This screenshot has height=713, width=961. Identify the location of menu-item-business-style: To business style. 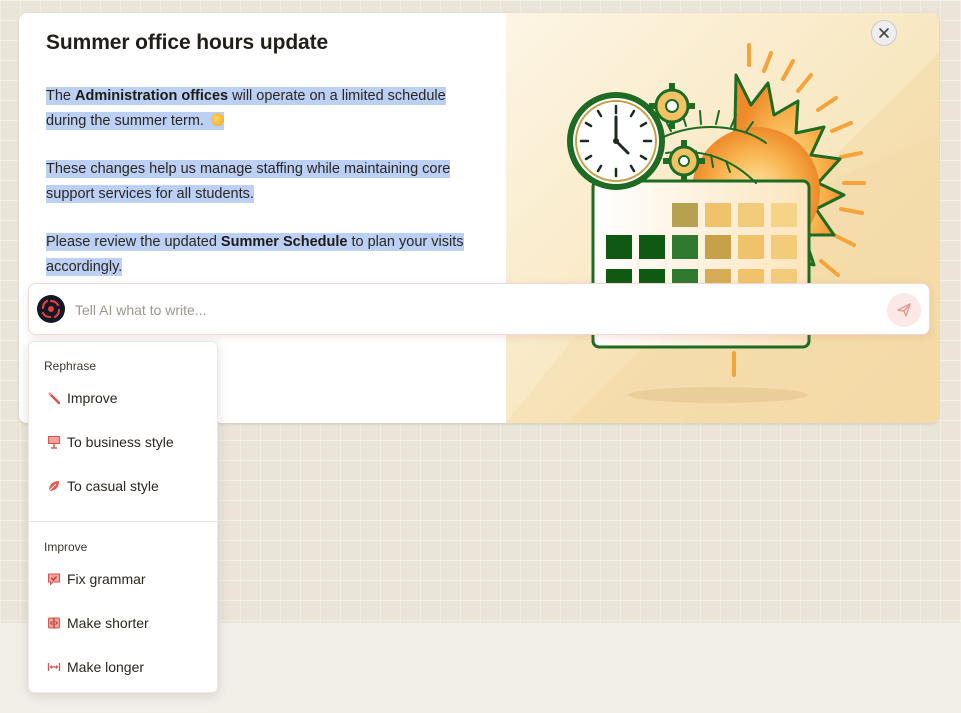
(123, 442).